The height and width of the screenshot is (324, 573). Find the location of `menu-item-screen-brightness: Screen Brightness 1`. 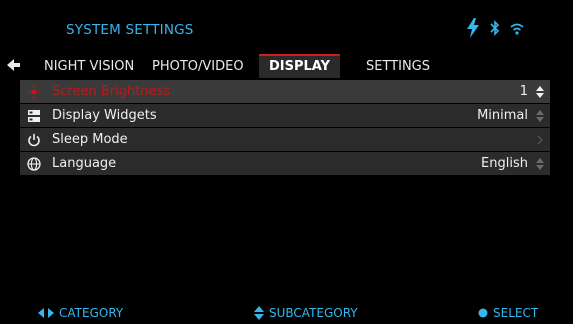

menu-item-screen-brightness: Screen Brightness 1 is located at coordinates (285, 91).